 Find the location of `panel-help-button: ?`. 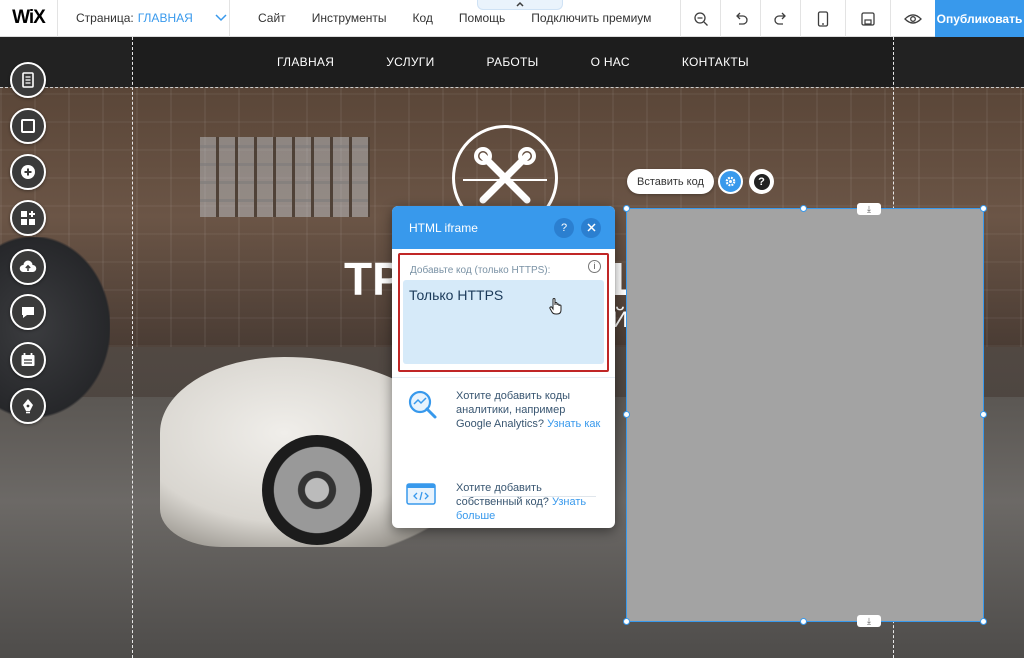

panel-help-button: ? is located at coordinates (564, 228).